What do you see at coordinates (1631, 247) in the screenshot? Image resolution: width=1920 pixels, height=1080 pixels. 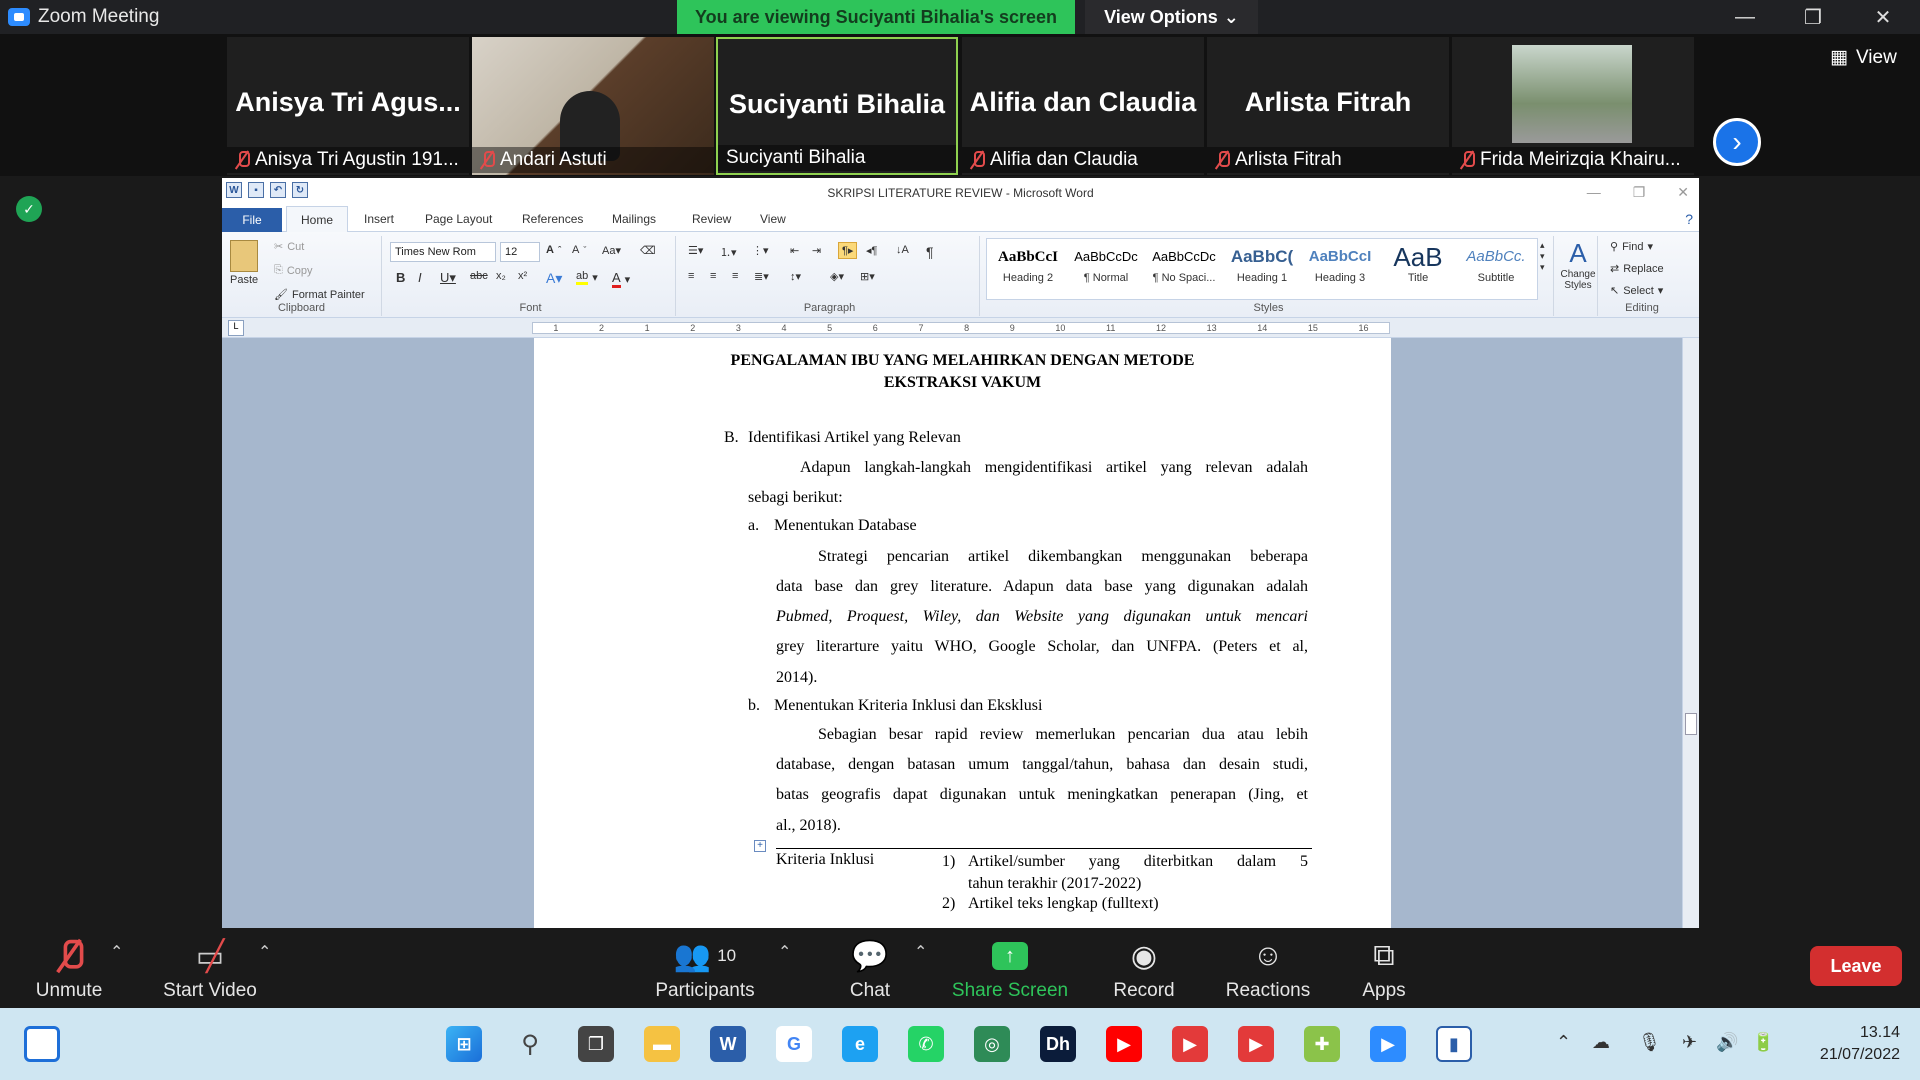 I see `find-button: ⚲ Find ▾` at bounding box center [1631, 247].